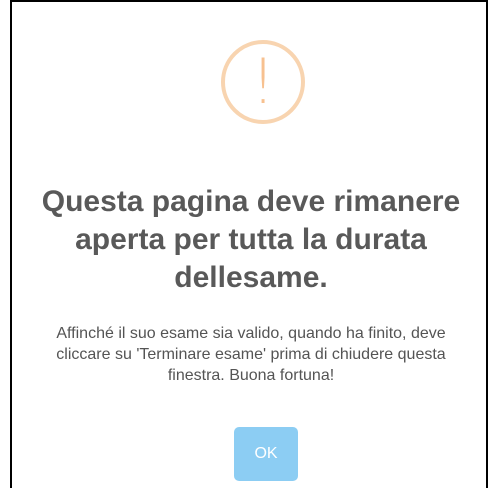 The height and width of the screenshot is (488, 494). I want to click on ok-button: OK, so click(266, 454).